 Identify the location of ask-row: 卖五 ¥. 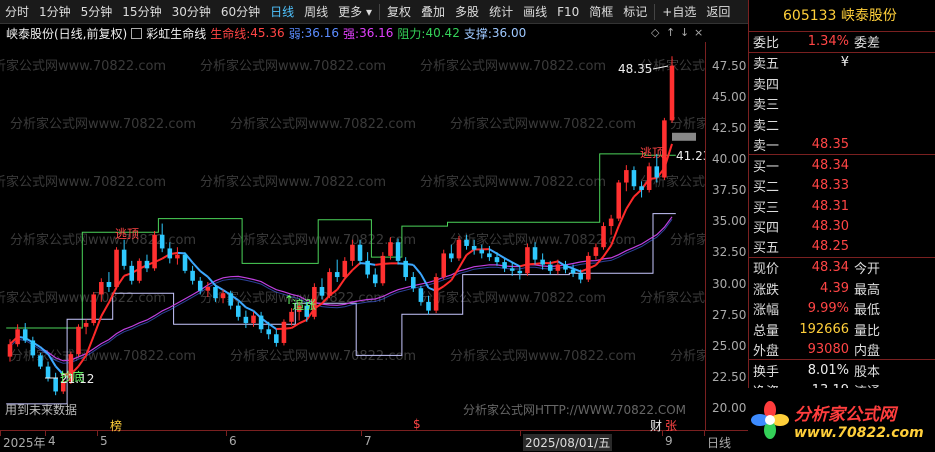
(842, 63).